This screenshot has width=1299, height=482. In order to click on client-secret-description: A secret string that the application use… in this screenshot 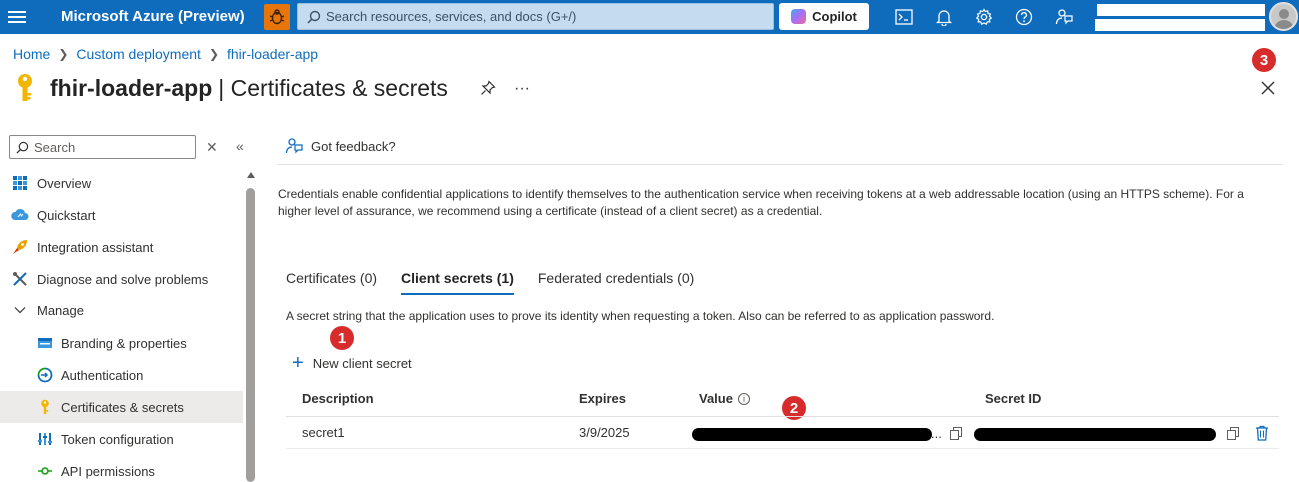, I will do `click(640, 316)`.